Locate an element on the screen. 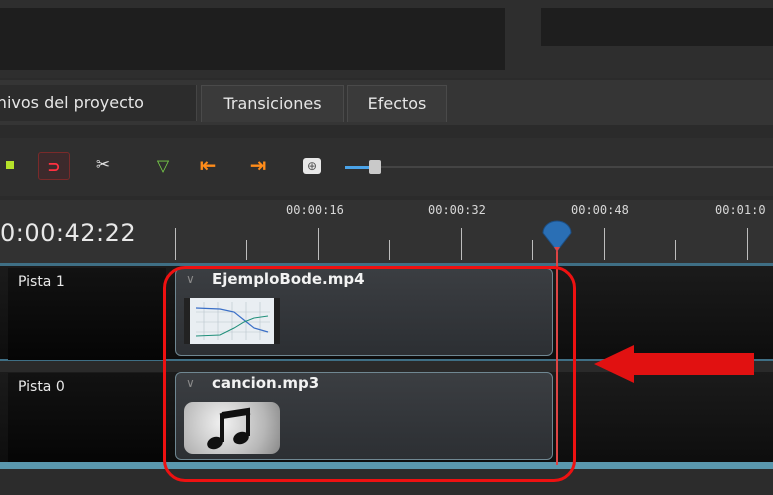 The image size is (773, 495). preview-panel-right is located at coordinates (657, 27).